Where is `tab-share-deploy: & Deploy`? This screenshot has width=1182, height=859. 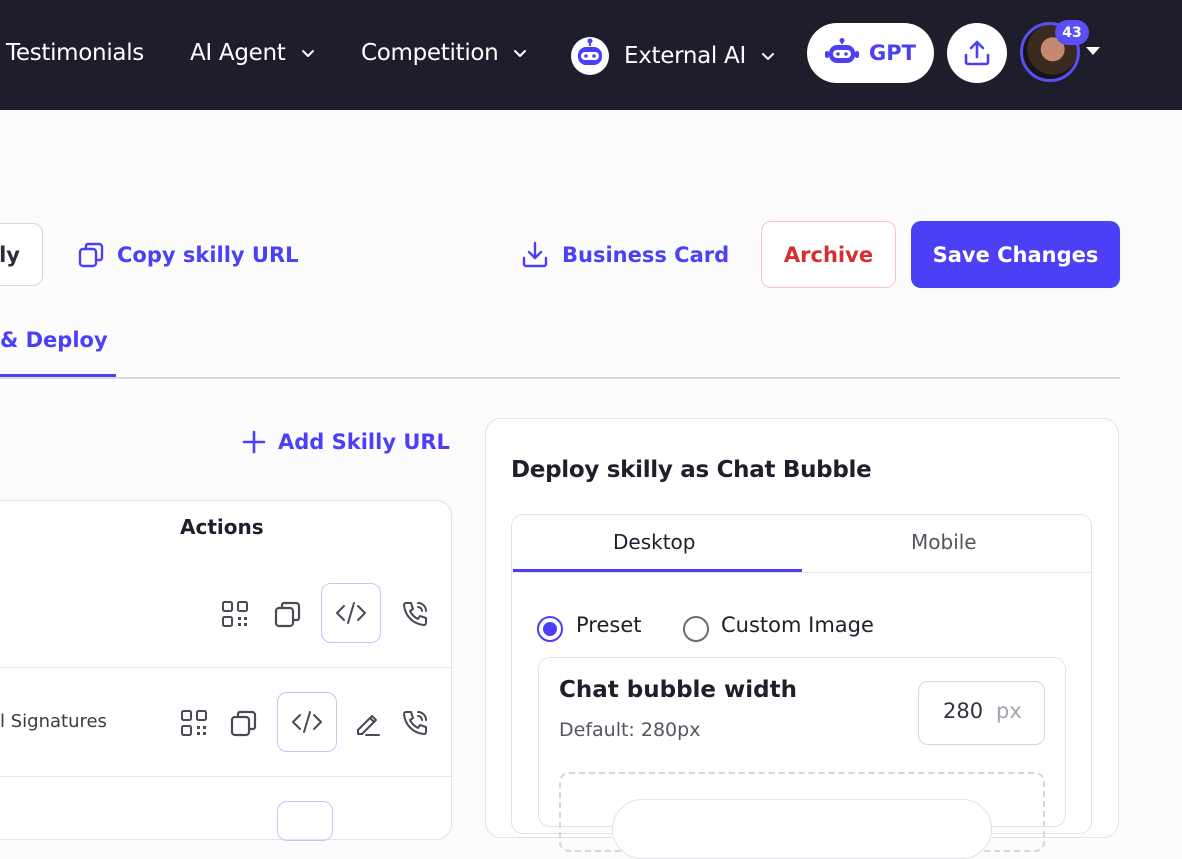
tab-share-deploy: & Deploy is located at coordinates (54, 340).